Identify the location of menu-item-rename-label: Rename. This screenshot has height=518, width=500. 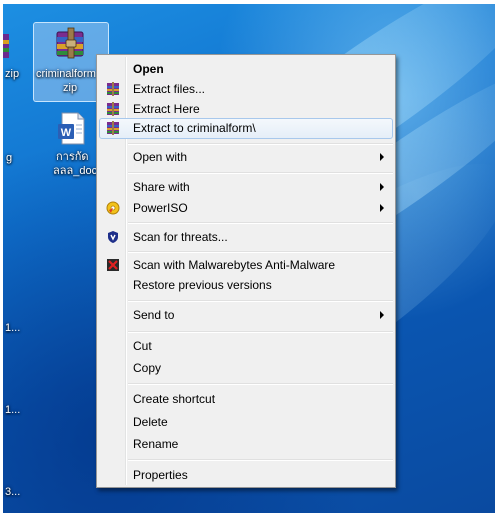
(156, 444).